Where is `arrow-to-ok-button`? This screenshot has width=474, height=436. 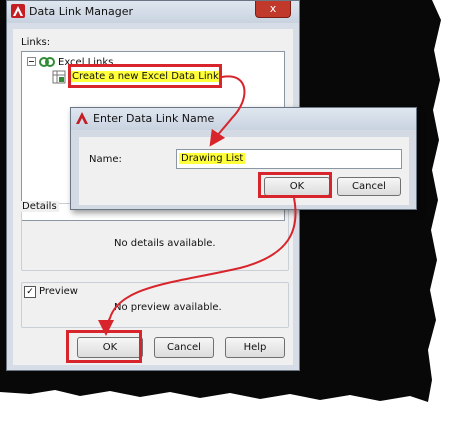 arrow-to-ok-button is located at coordinates (197, 266).